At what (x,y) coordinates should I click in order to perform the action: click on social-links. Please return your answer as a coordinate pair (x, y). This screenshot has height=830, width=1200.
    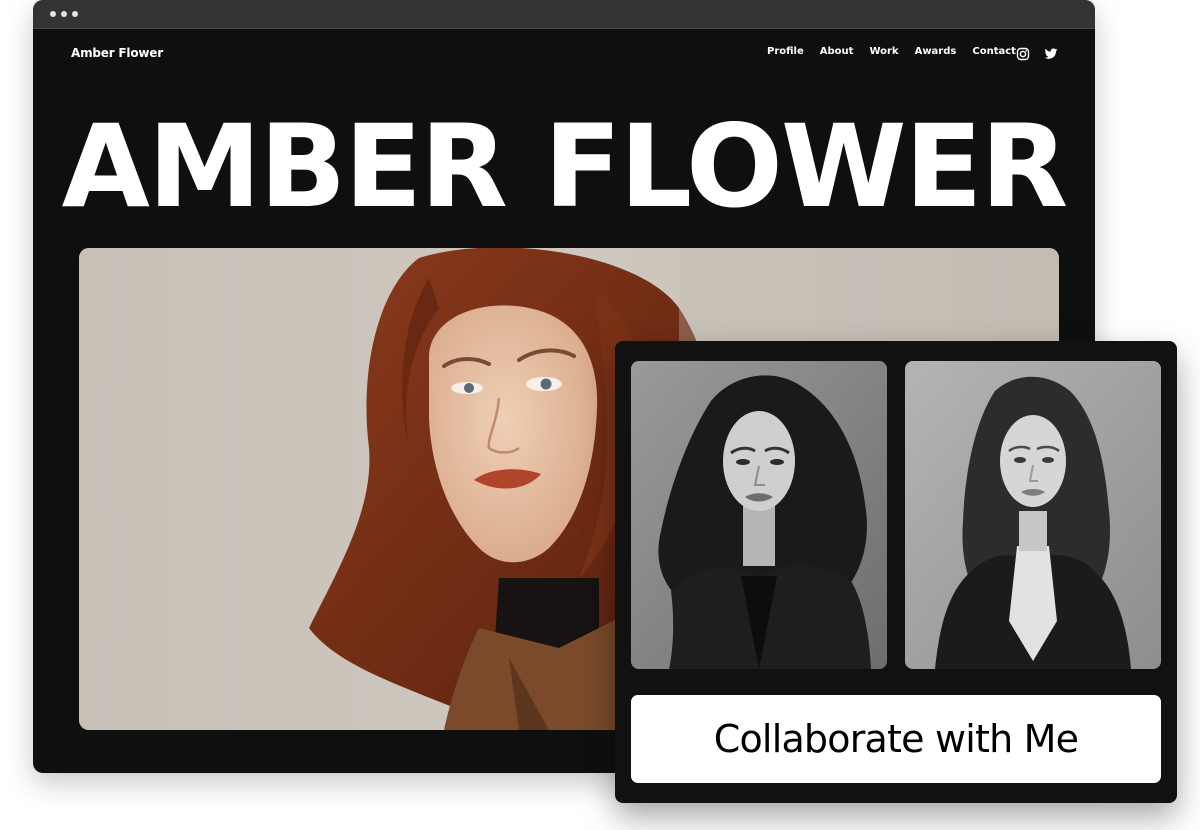
    Looking at the image, I should click on (1044, 53).